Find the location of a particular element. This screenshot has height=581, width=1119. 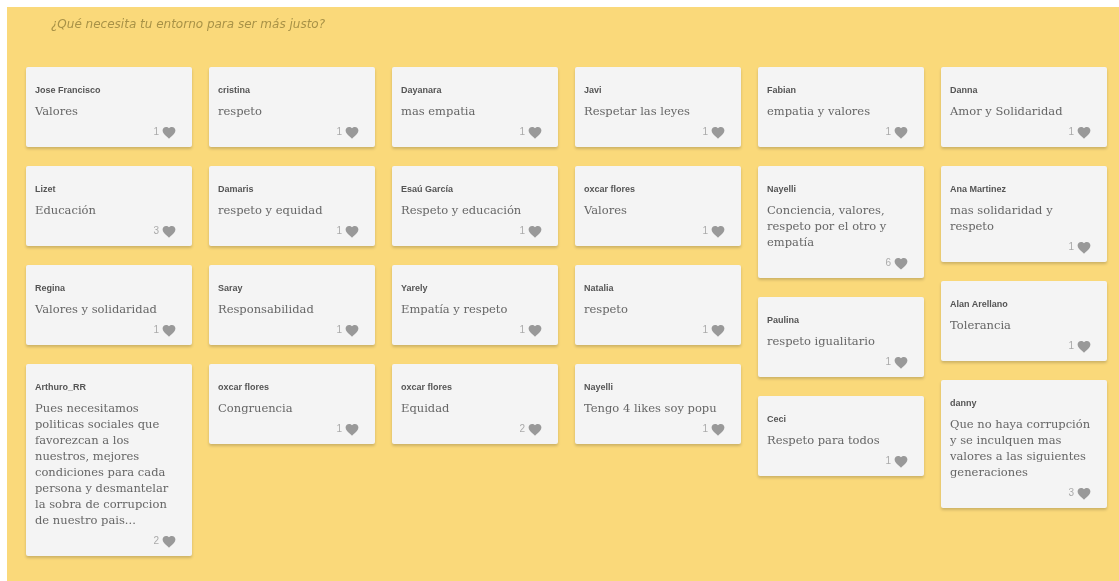

post-card: Regina Valores y solidaridad 1 is located at coordinates (109, 305).